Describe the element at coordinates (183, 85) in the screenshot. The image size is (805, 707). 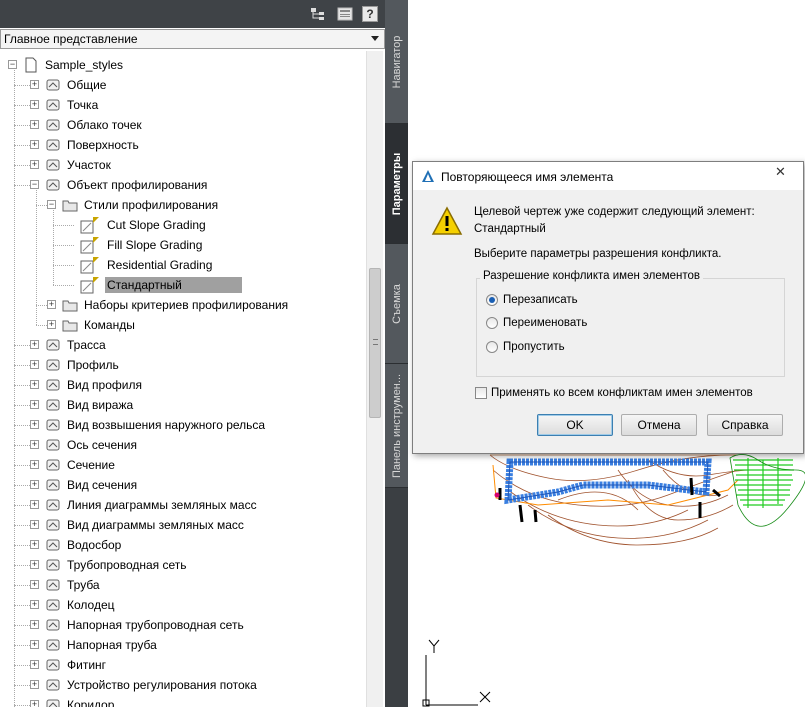
I see `tree-item: + Общие` at that location.